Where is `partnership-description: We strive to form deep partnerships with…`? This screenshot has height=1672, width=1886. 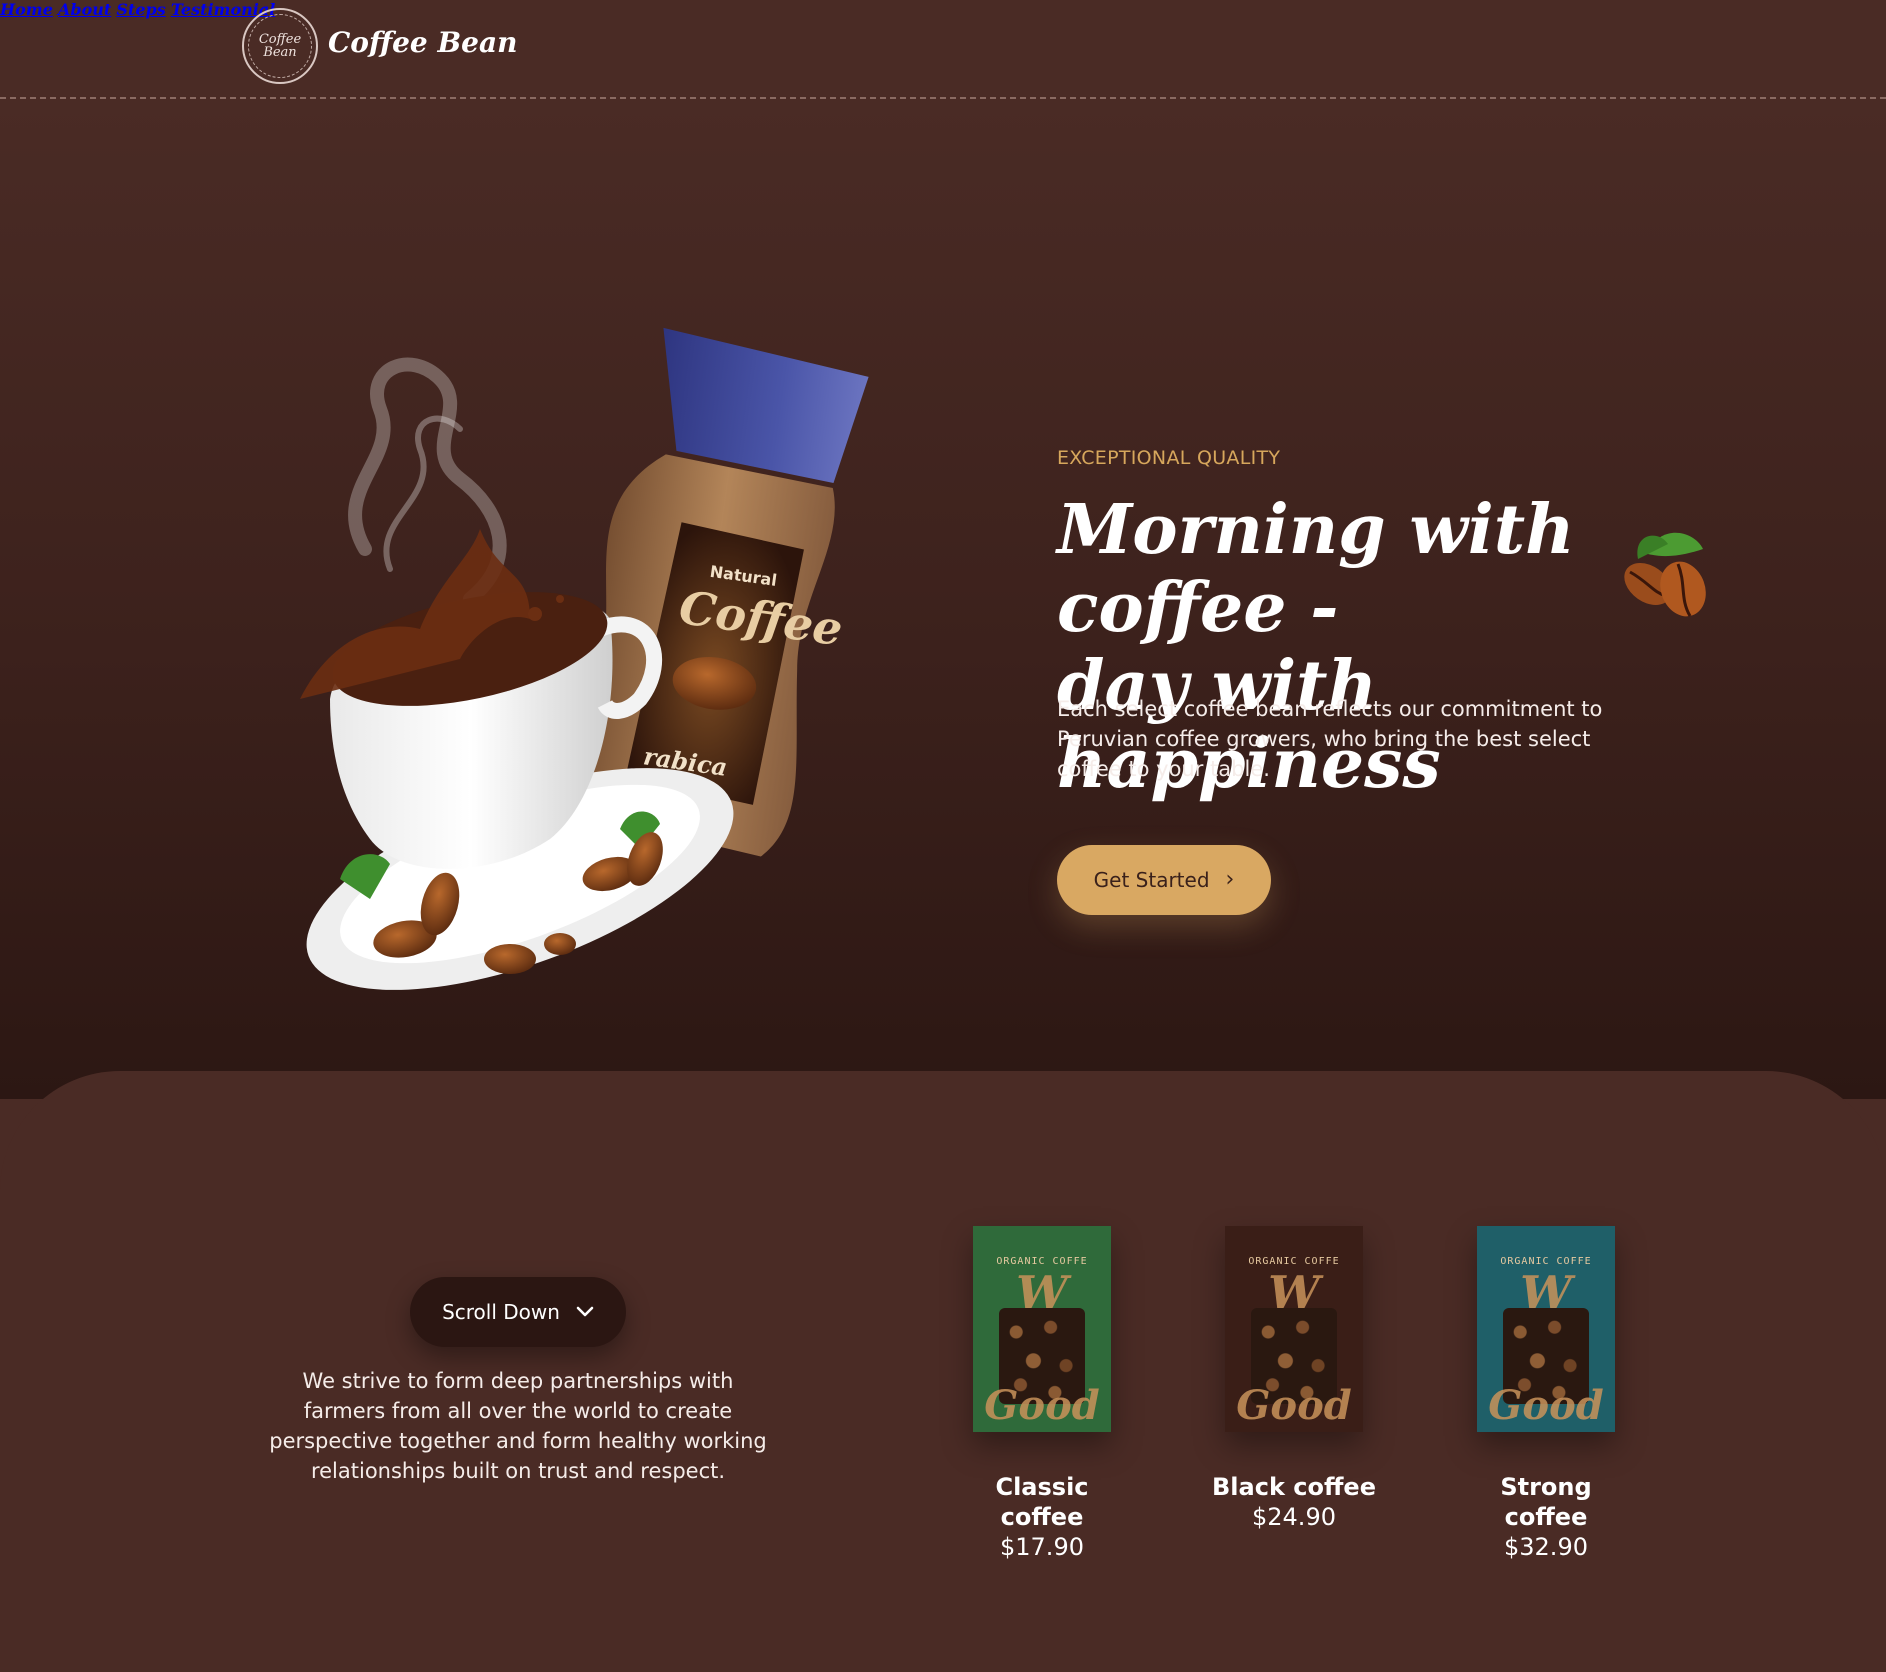
partnership-description: We strive to form deep partnerships with… is located at coordinates (518, 1426).